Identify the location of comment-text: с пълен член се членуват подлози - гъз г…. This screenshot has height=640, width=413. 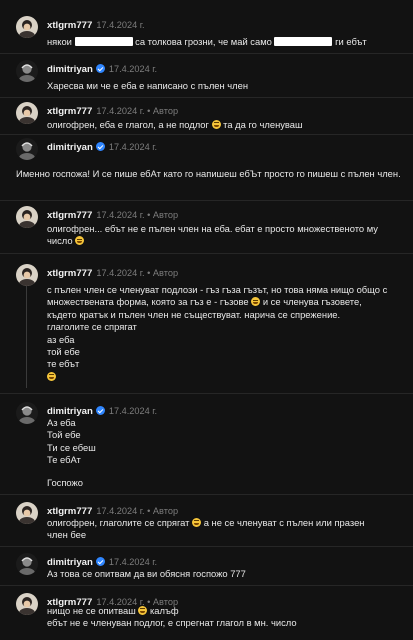
(224, 333).